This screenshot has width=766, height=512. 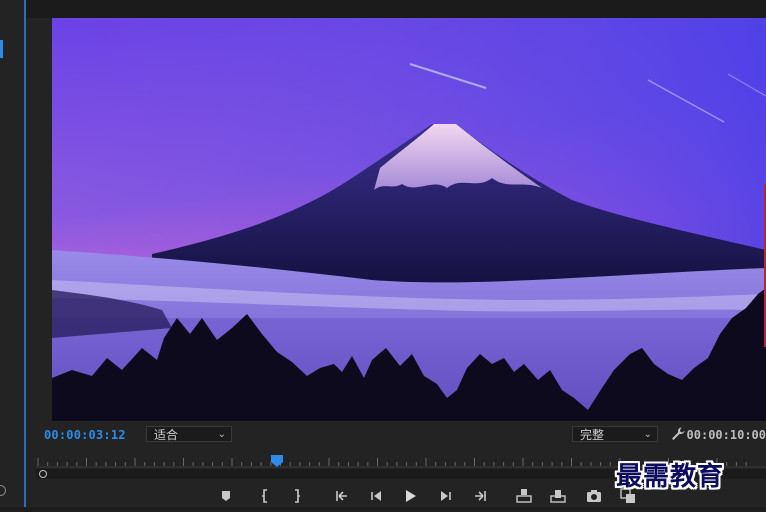 I want to click on insert-icon, so click(x=524, y=496).